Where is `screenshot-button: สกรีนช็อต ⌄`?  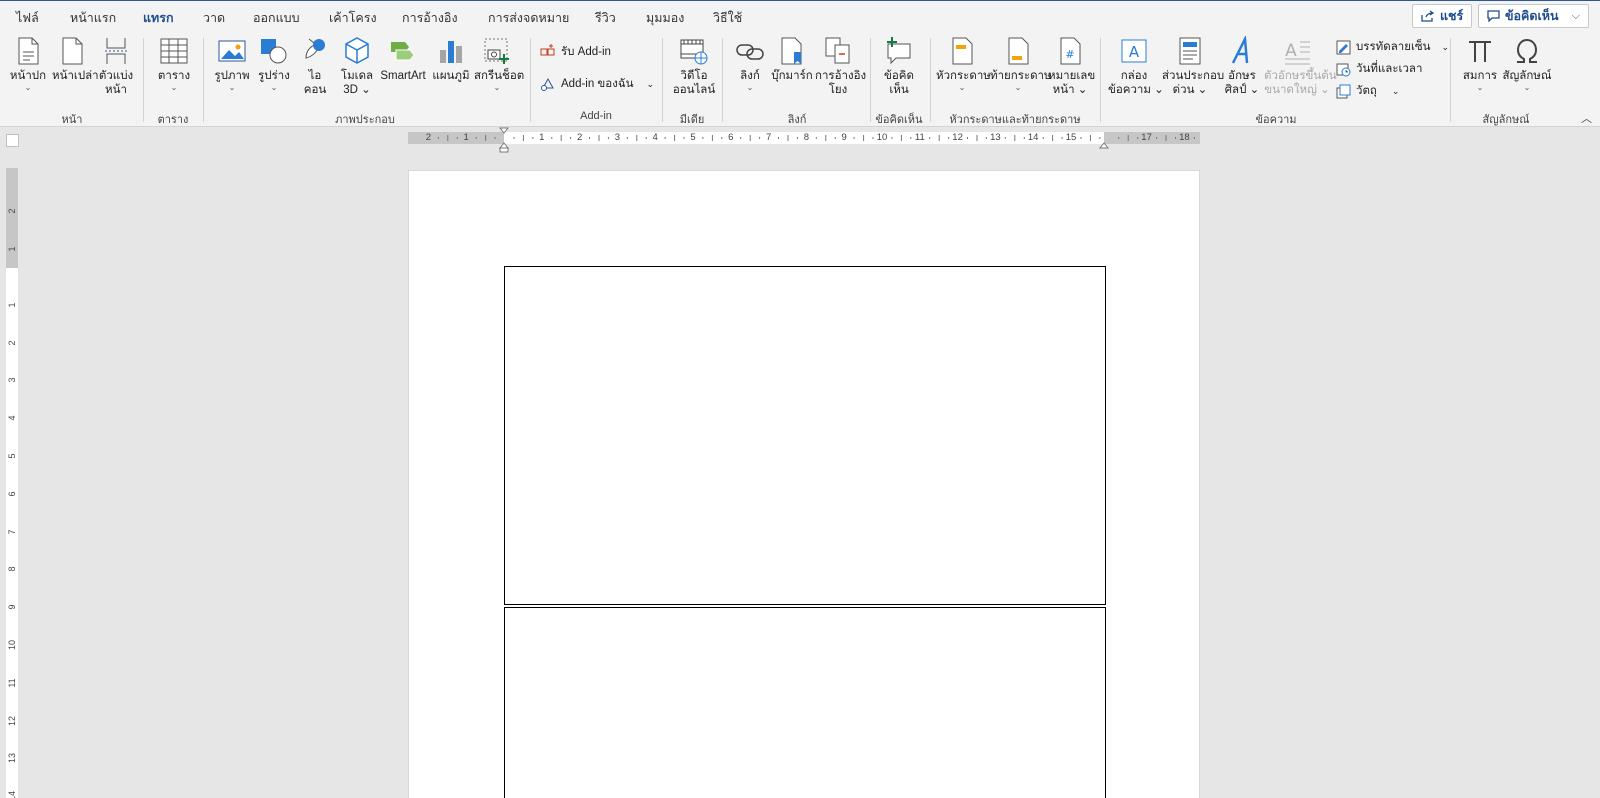 screenshot-button: สกรีนช็อต ⌄ is located at coordinates (499, 64).